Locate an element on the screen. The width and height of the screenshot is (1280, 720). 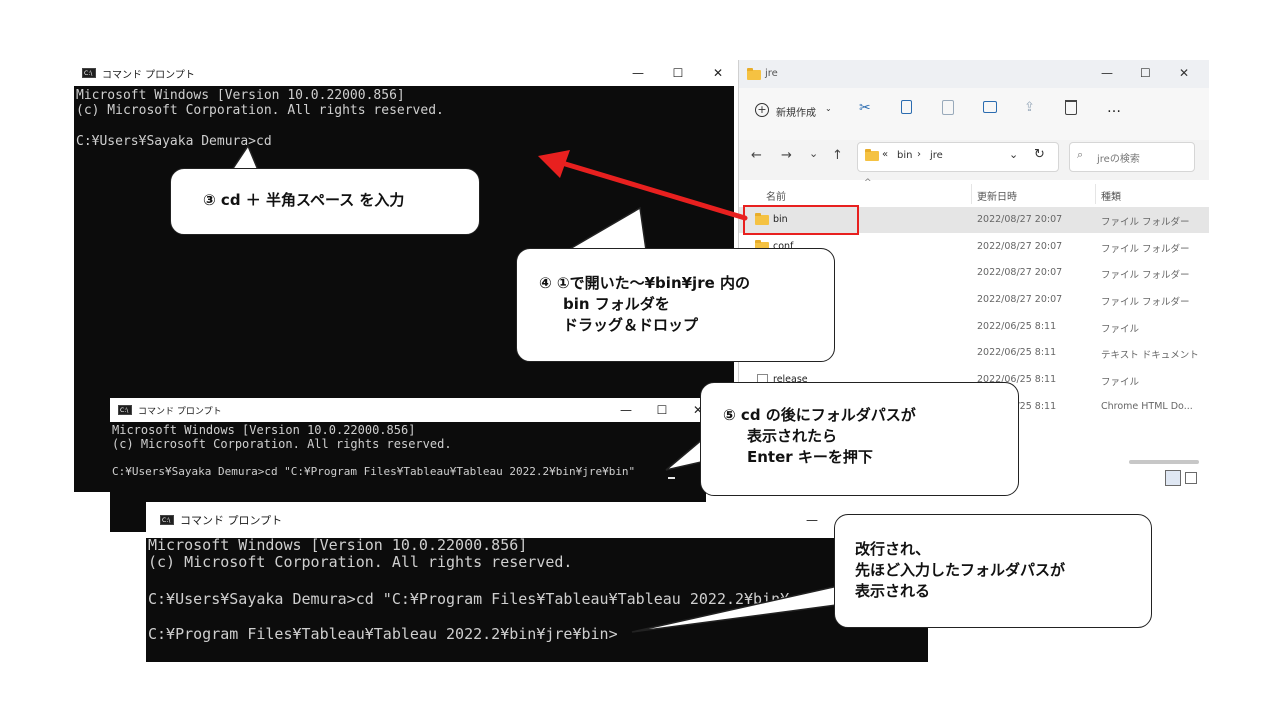
drag-arrow-line is located at coordinates (653, 190).